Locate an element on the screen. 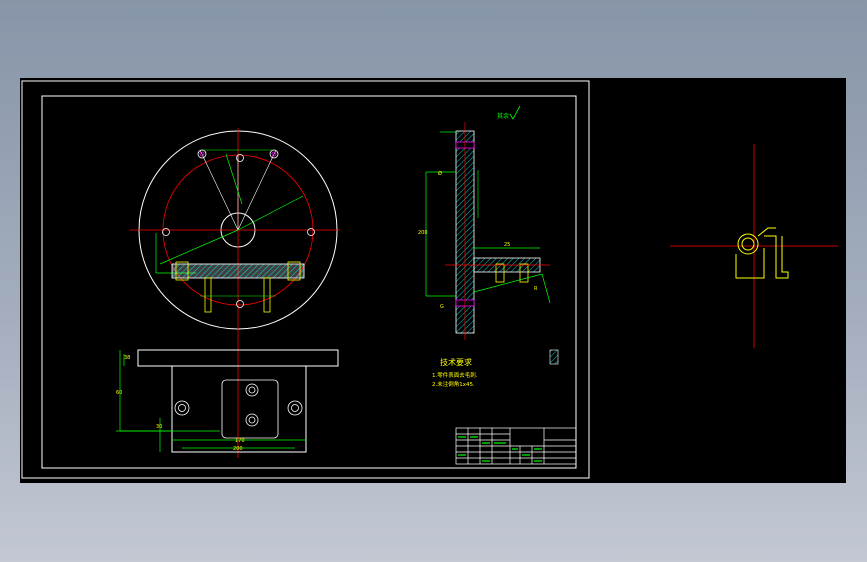 Image resolution: width=867 pixels, height=562 pixels. dim-width: 200 is located at coordinates (238, 449).